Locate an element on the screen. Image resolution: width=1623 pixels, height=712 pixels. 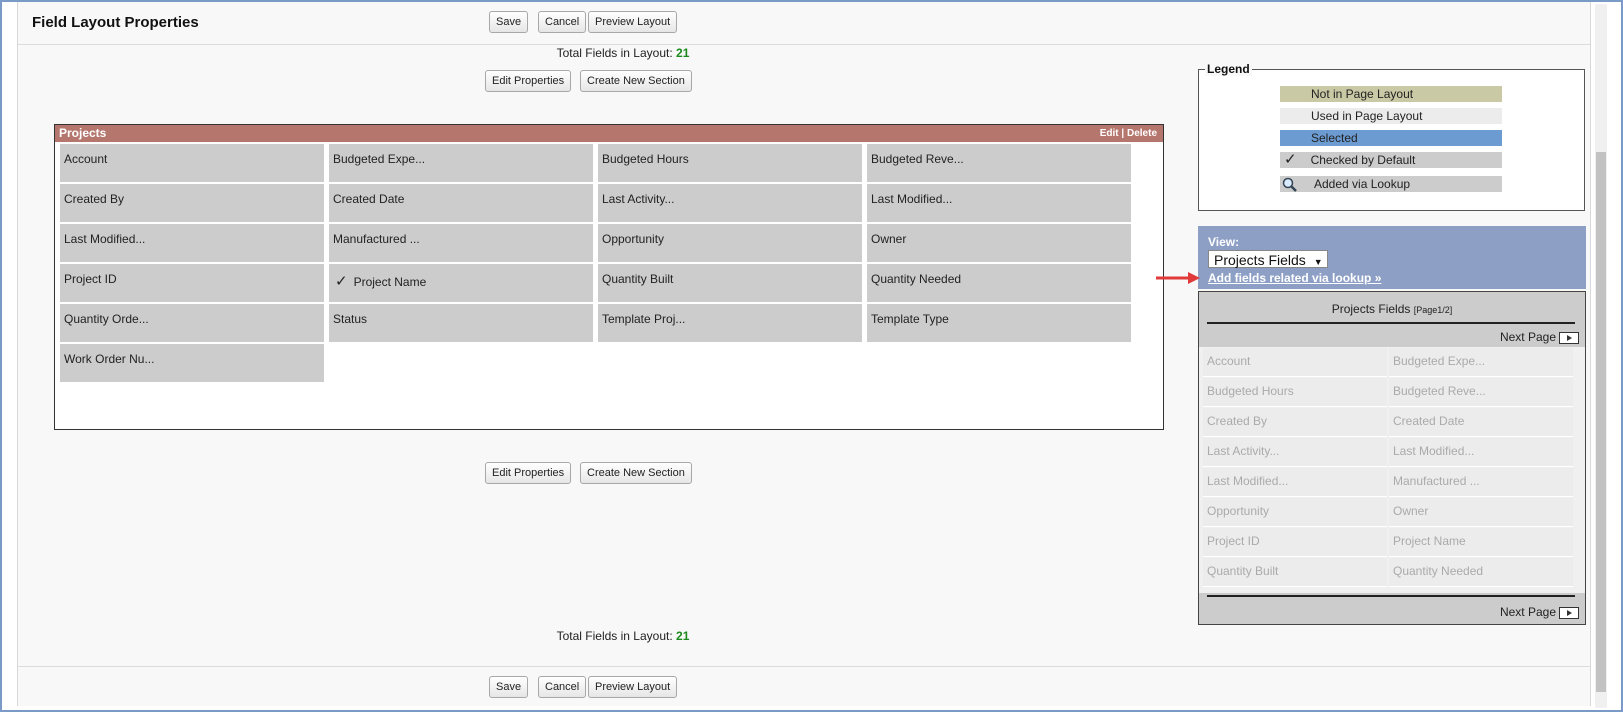
total-fields-bottom: Total Fields in Layout: 21 is located at coordinates (623, 636).